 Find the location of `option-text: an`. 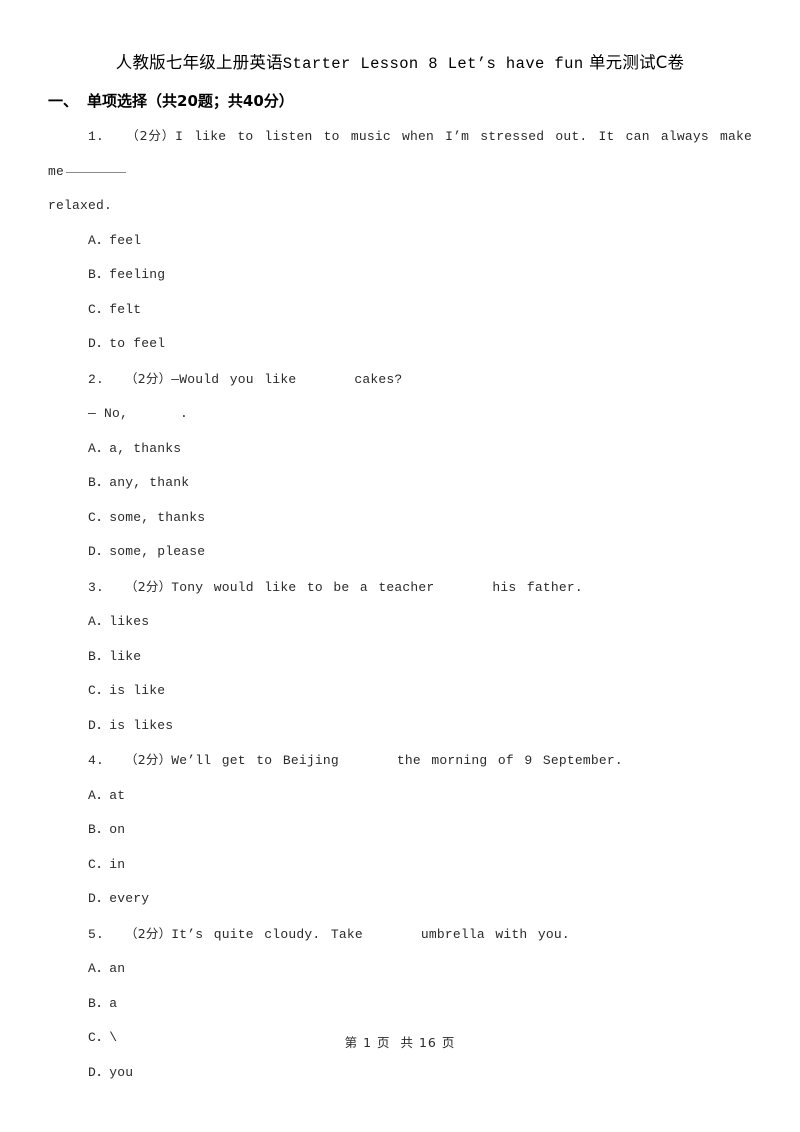

option-text: an is located at coordinates (117, 968).